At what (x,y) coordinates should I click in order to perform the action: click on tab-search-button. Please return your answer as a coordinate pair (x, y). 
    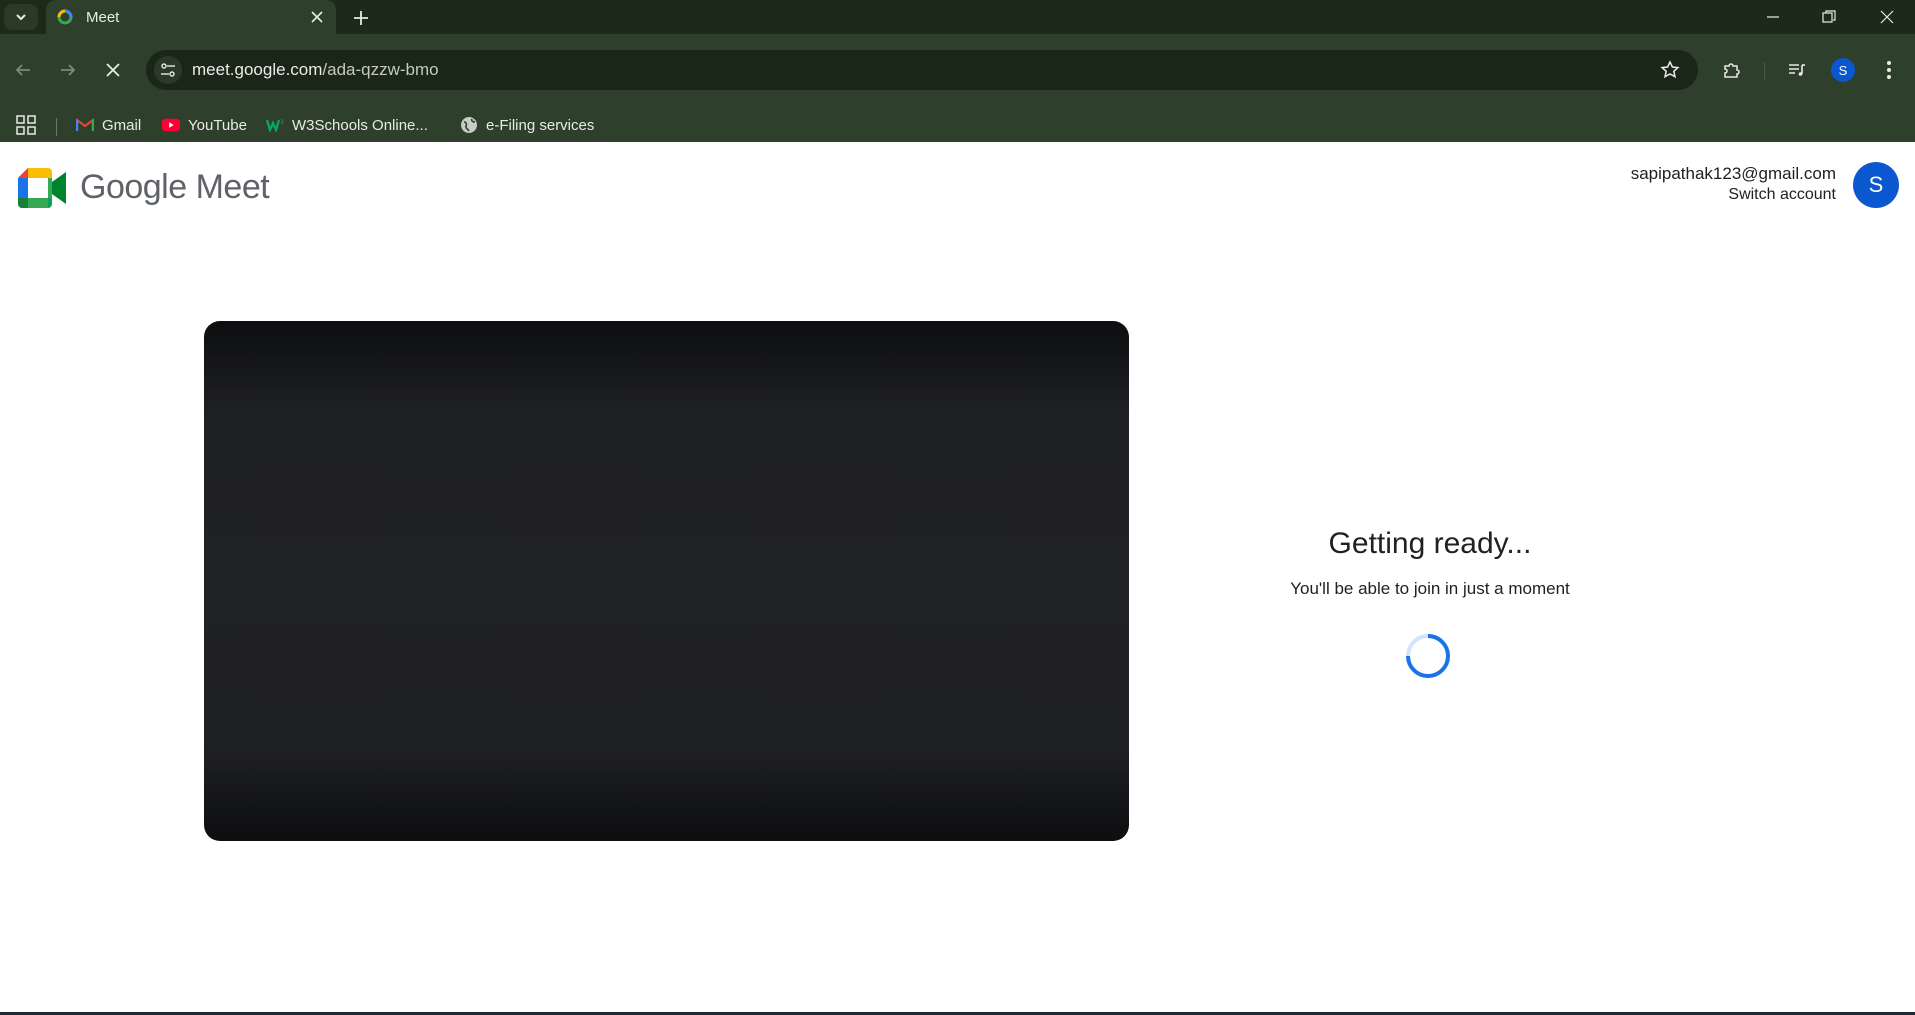
    Looking at the image, I should click on (21, 17).